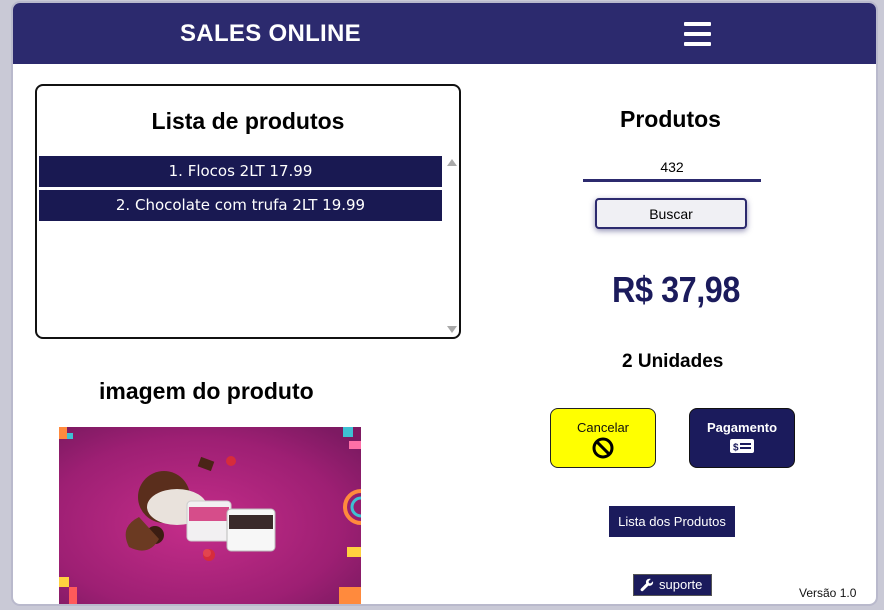 This screenshot has height=610, width=884. Describe the element at coordinates (452, 329) in the screenshot. I see `scroll-down-arrow-icon` at that location.